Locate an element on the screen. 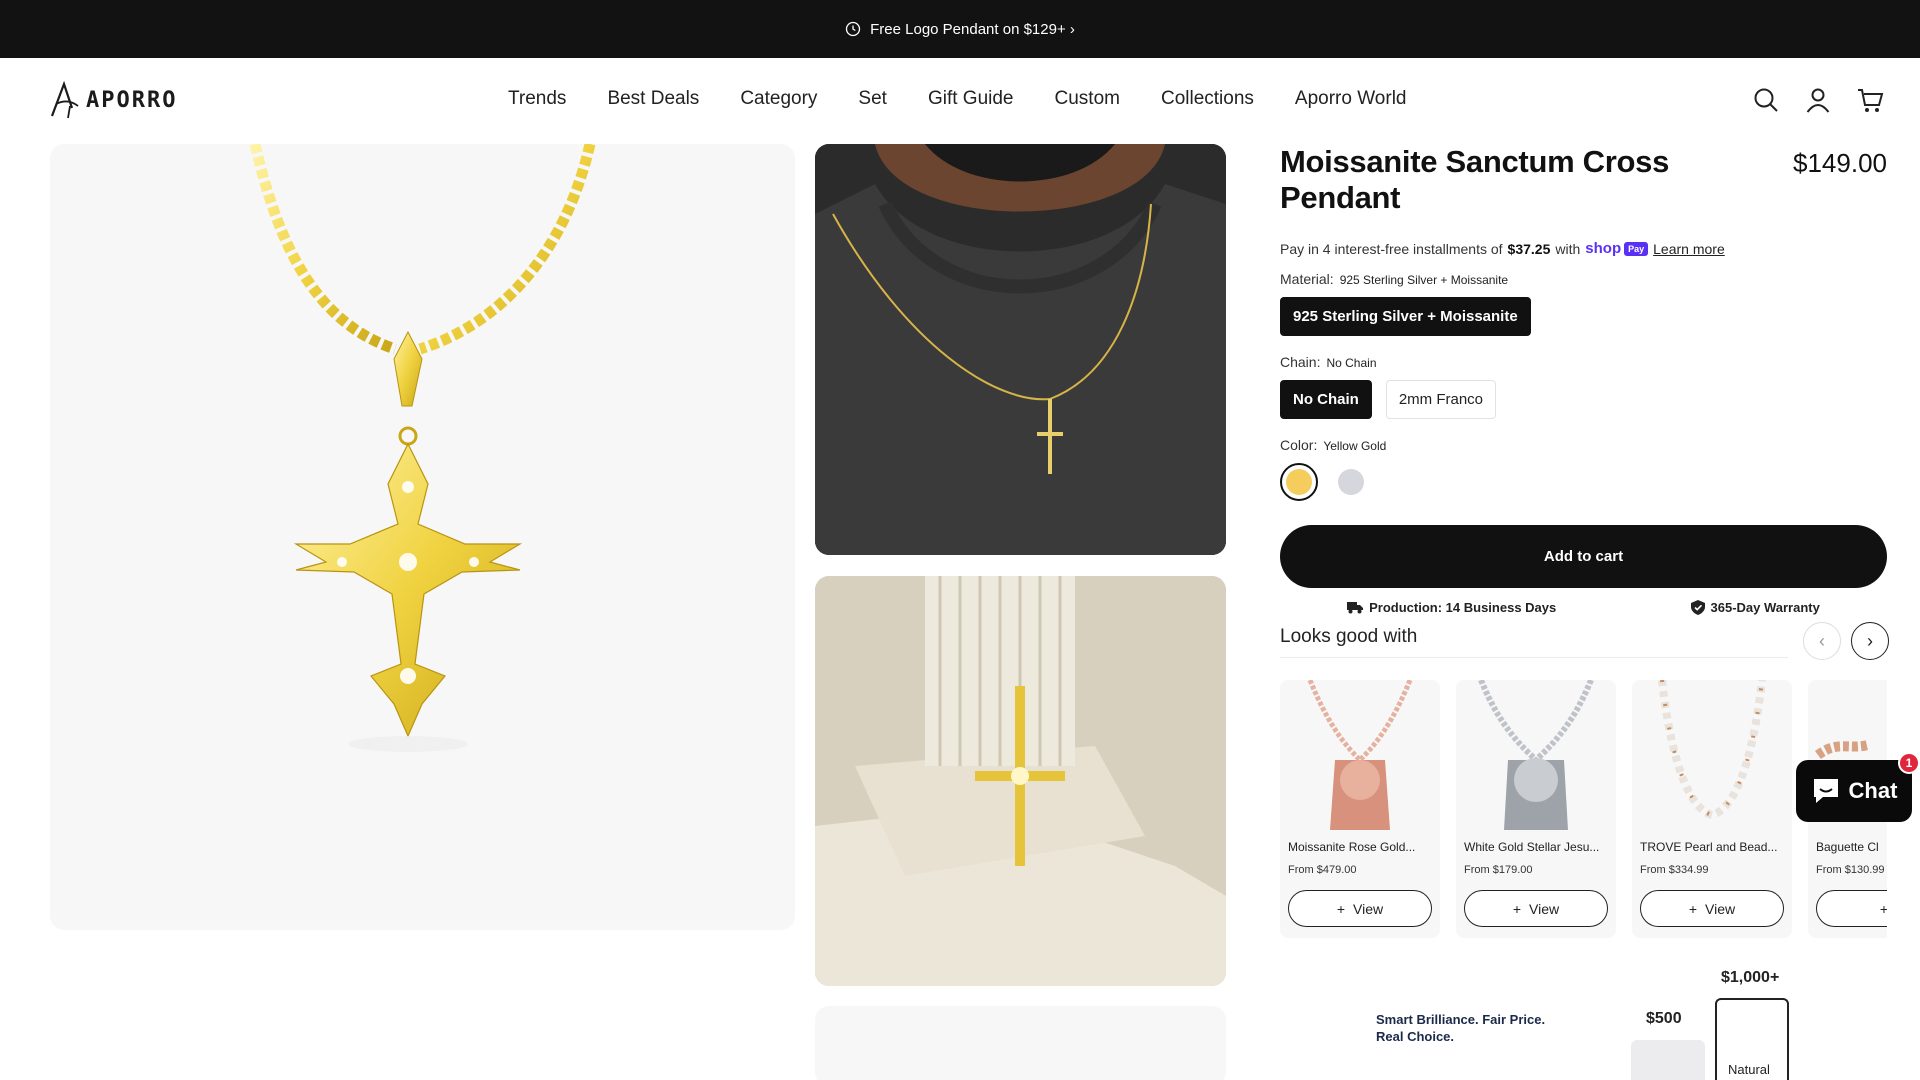 Image resolution: width=1920 pixels, height=1080 pixels. material-label-text: Material: is located at coordinates (1307, 279).